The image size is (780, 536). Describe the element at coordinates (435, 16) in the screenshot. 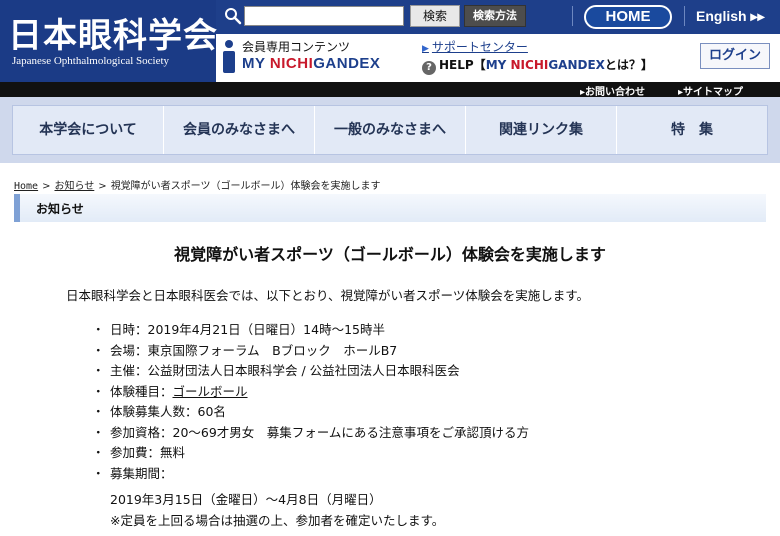

I see `search-button: 検索` at that location.